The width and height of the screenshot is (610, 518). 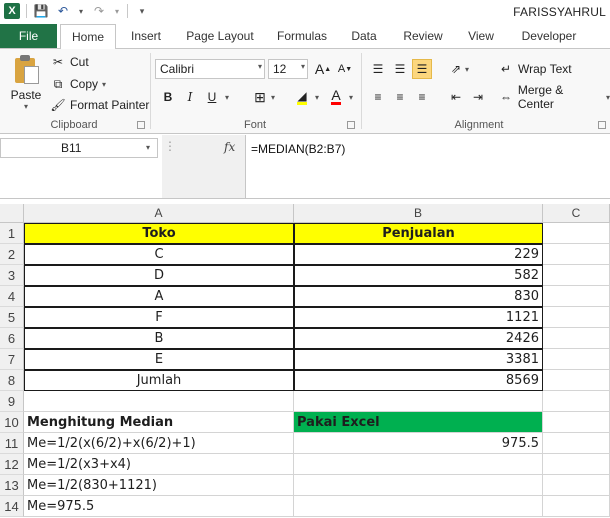 I want to click on save-icon: 💾, so click(x=41, y=11).